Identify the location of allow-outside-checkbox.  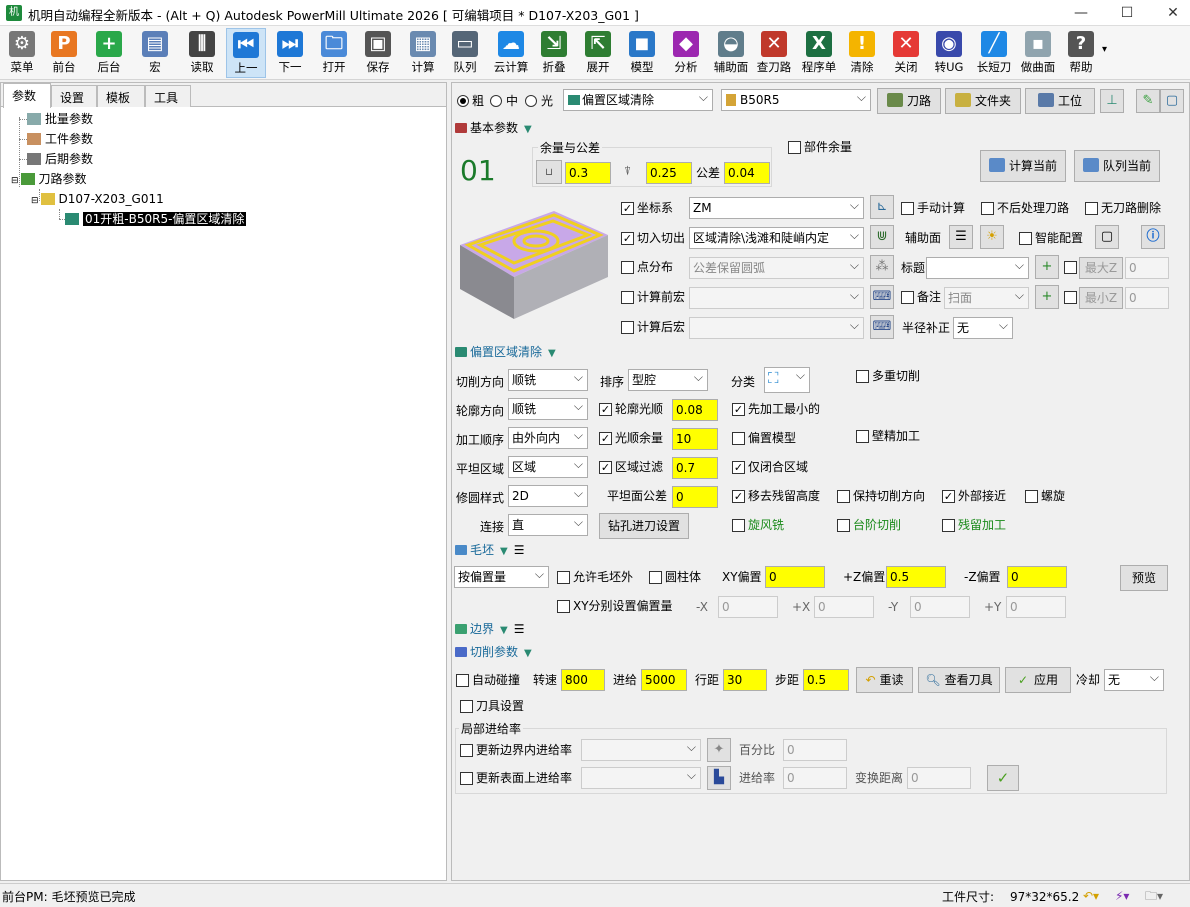
(563, 577).